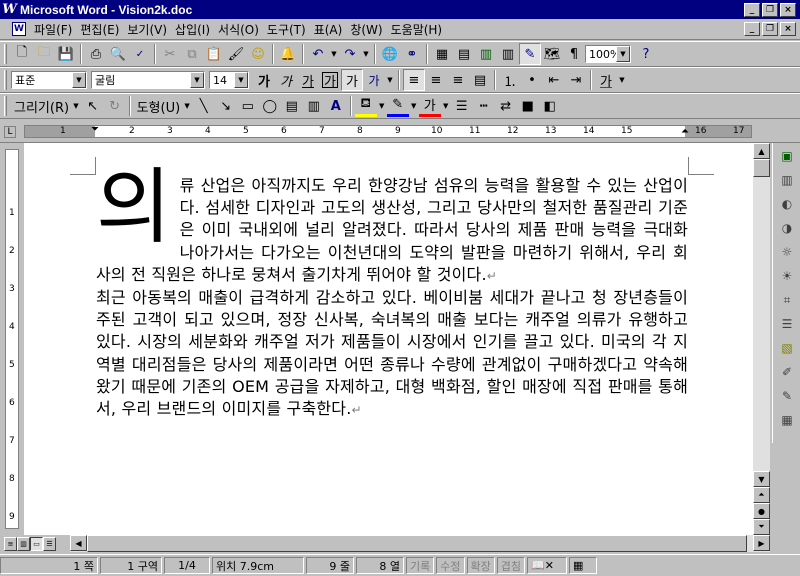  What do you see at coordinates (761, 543) in the screenshot?
I see `scroll-right-icon: ▶` at bounding box center [761, 543].